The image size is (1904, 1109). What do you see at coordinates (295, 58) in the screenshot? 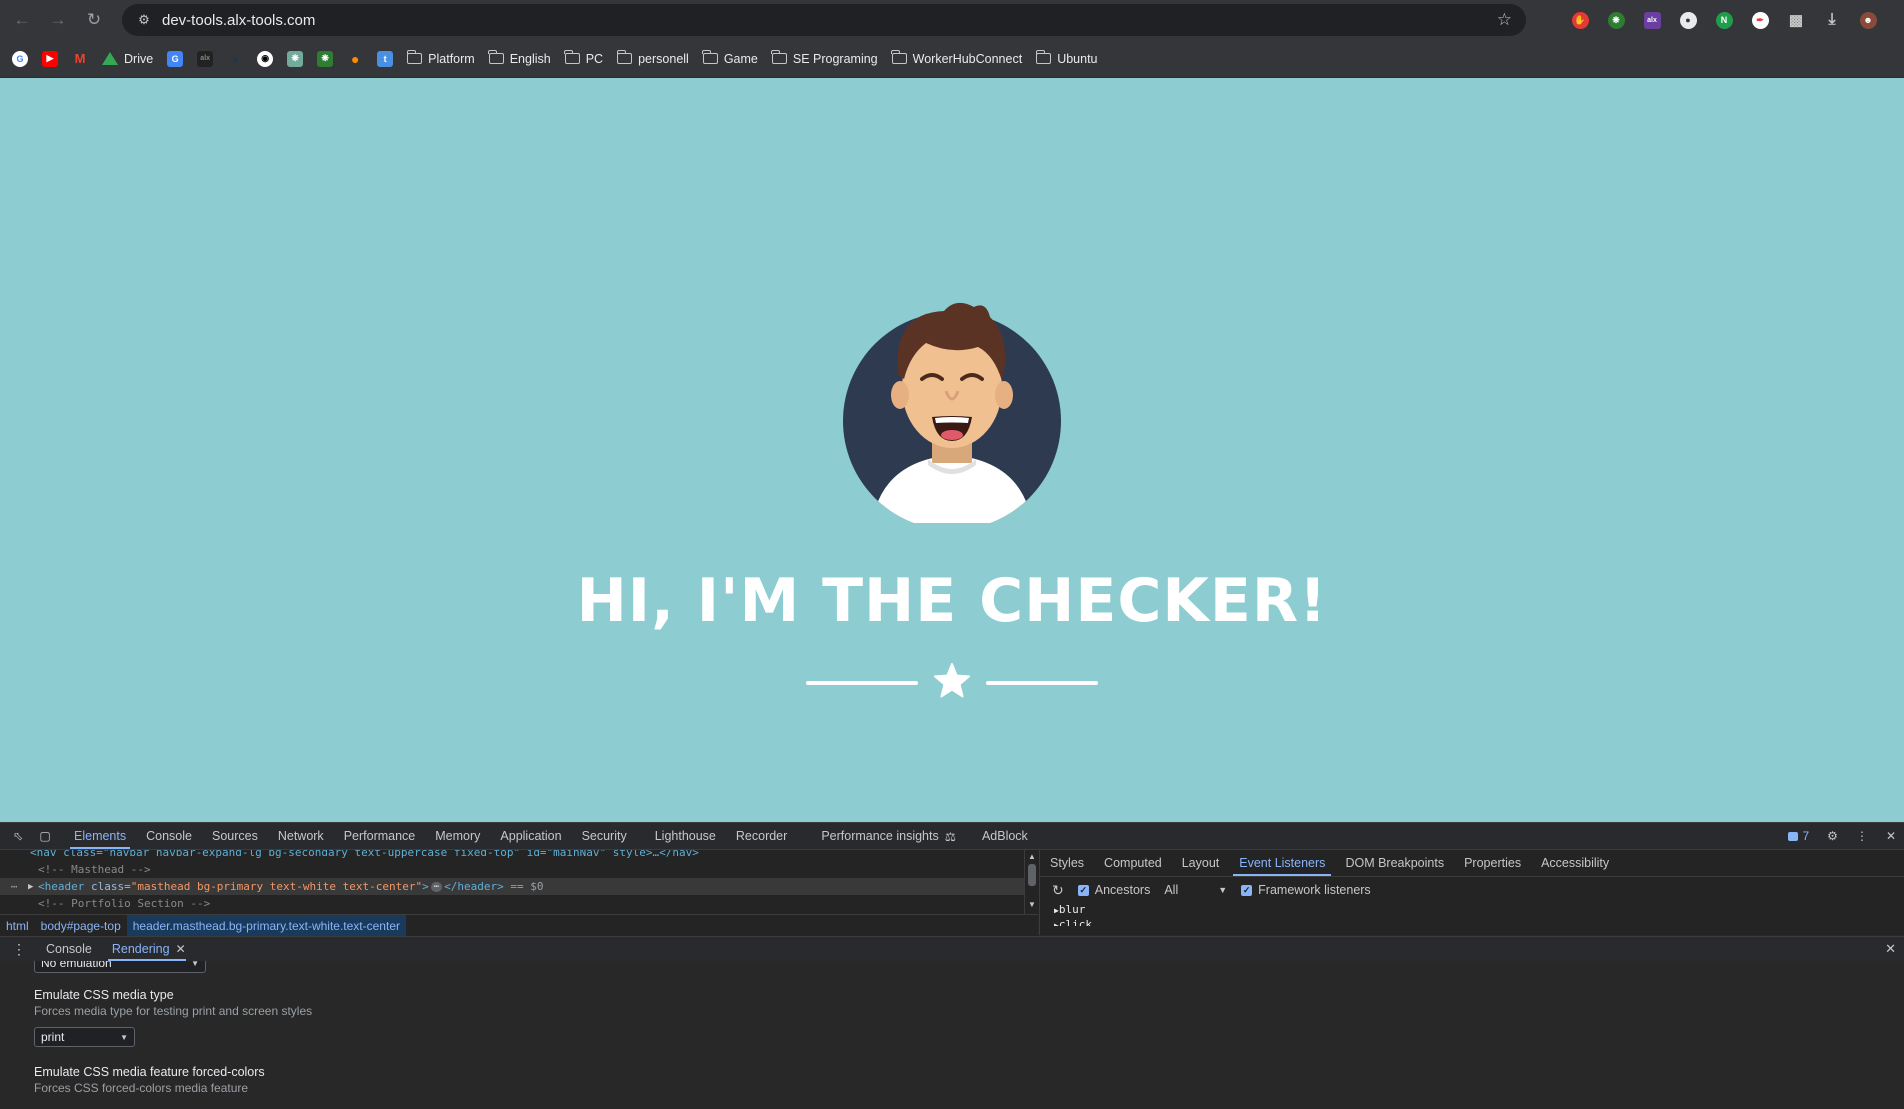
I see `openai-icon: ❋` at bounding box center [295, 58].